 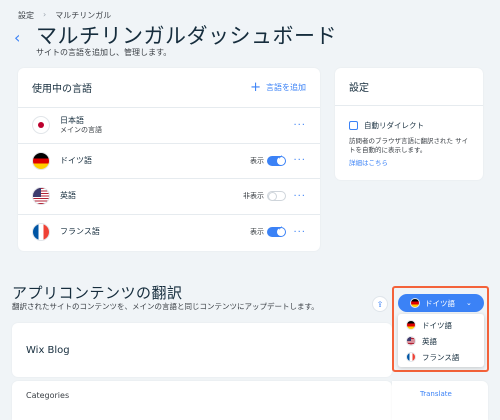 I want to click on plus-icon: +, so click(x=255, y=87).